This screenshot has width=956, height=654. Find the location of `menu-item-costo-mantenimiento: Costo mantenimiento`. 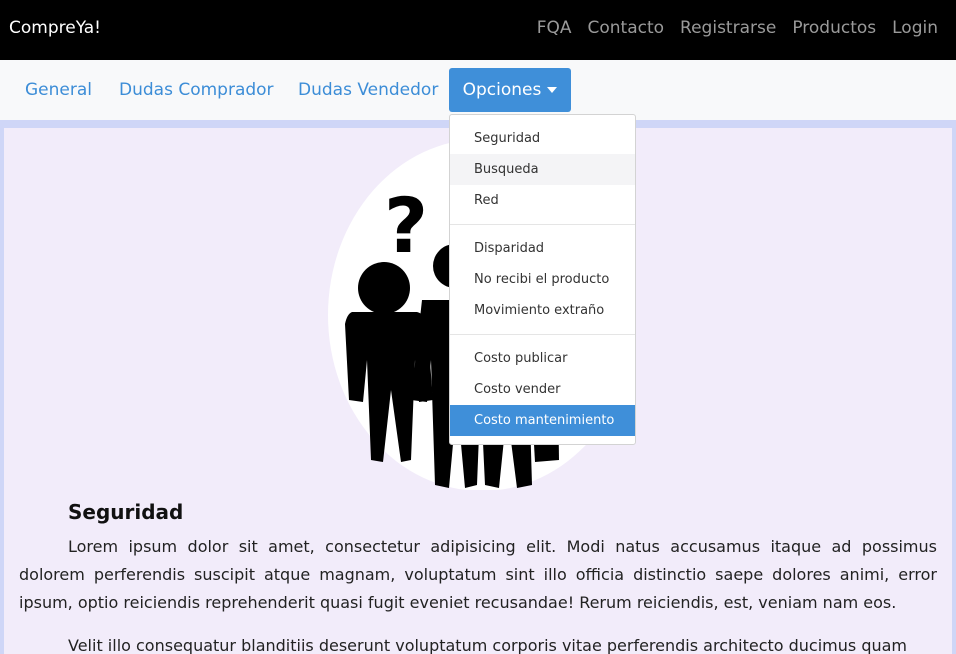

menu-item-costo-mantenimiento: Costo mantenimiento is located at coordinates (542, 420).